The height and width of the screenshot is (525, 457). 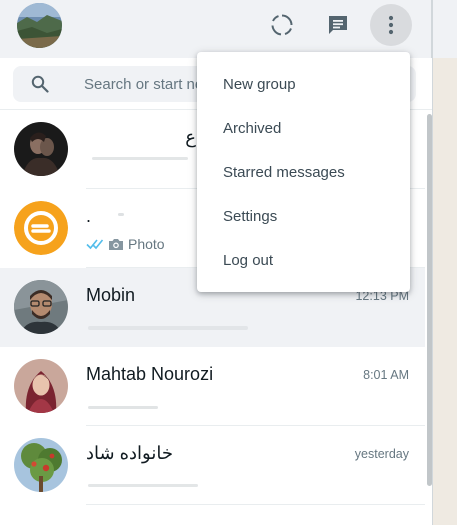 What do you see at coordinates (432, 262) in the screenshot?
I see `panel-divider` at bounding box center [432, 262].